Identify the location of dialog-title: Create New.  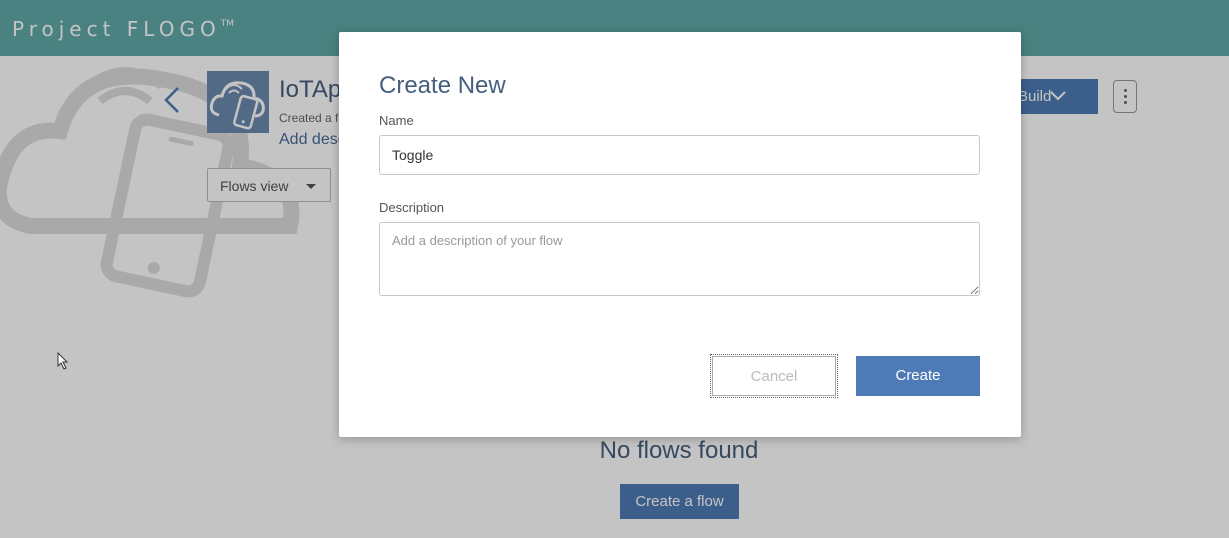
(442, 85).